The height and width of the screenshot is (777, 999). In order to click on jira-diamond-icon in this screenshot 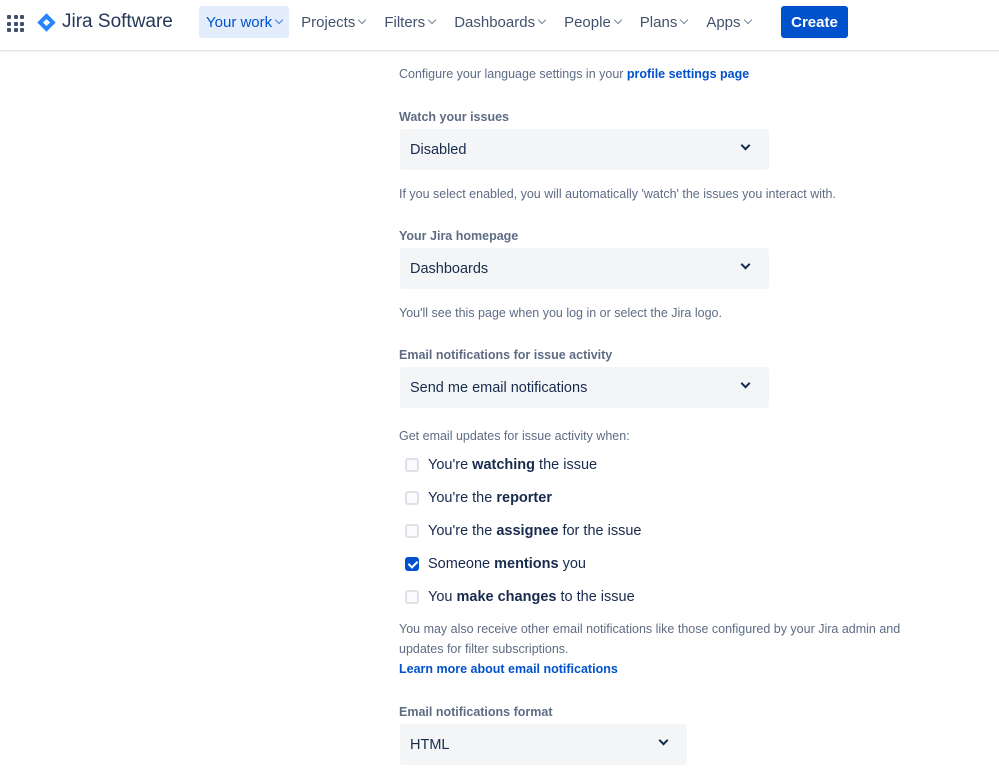, I will do `click(46, 22)`.